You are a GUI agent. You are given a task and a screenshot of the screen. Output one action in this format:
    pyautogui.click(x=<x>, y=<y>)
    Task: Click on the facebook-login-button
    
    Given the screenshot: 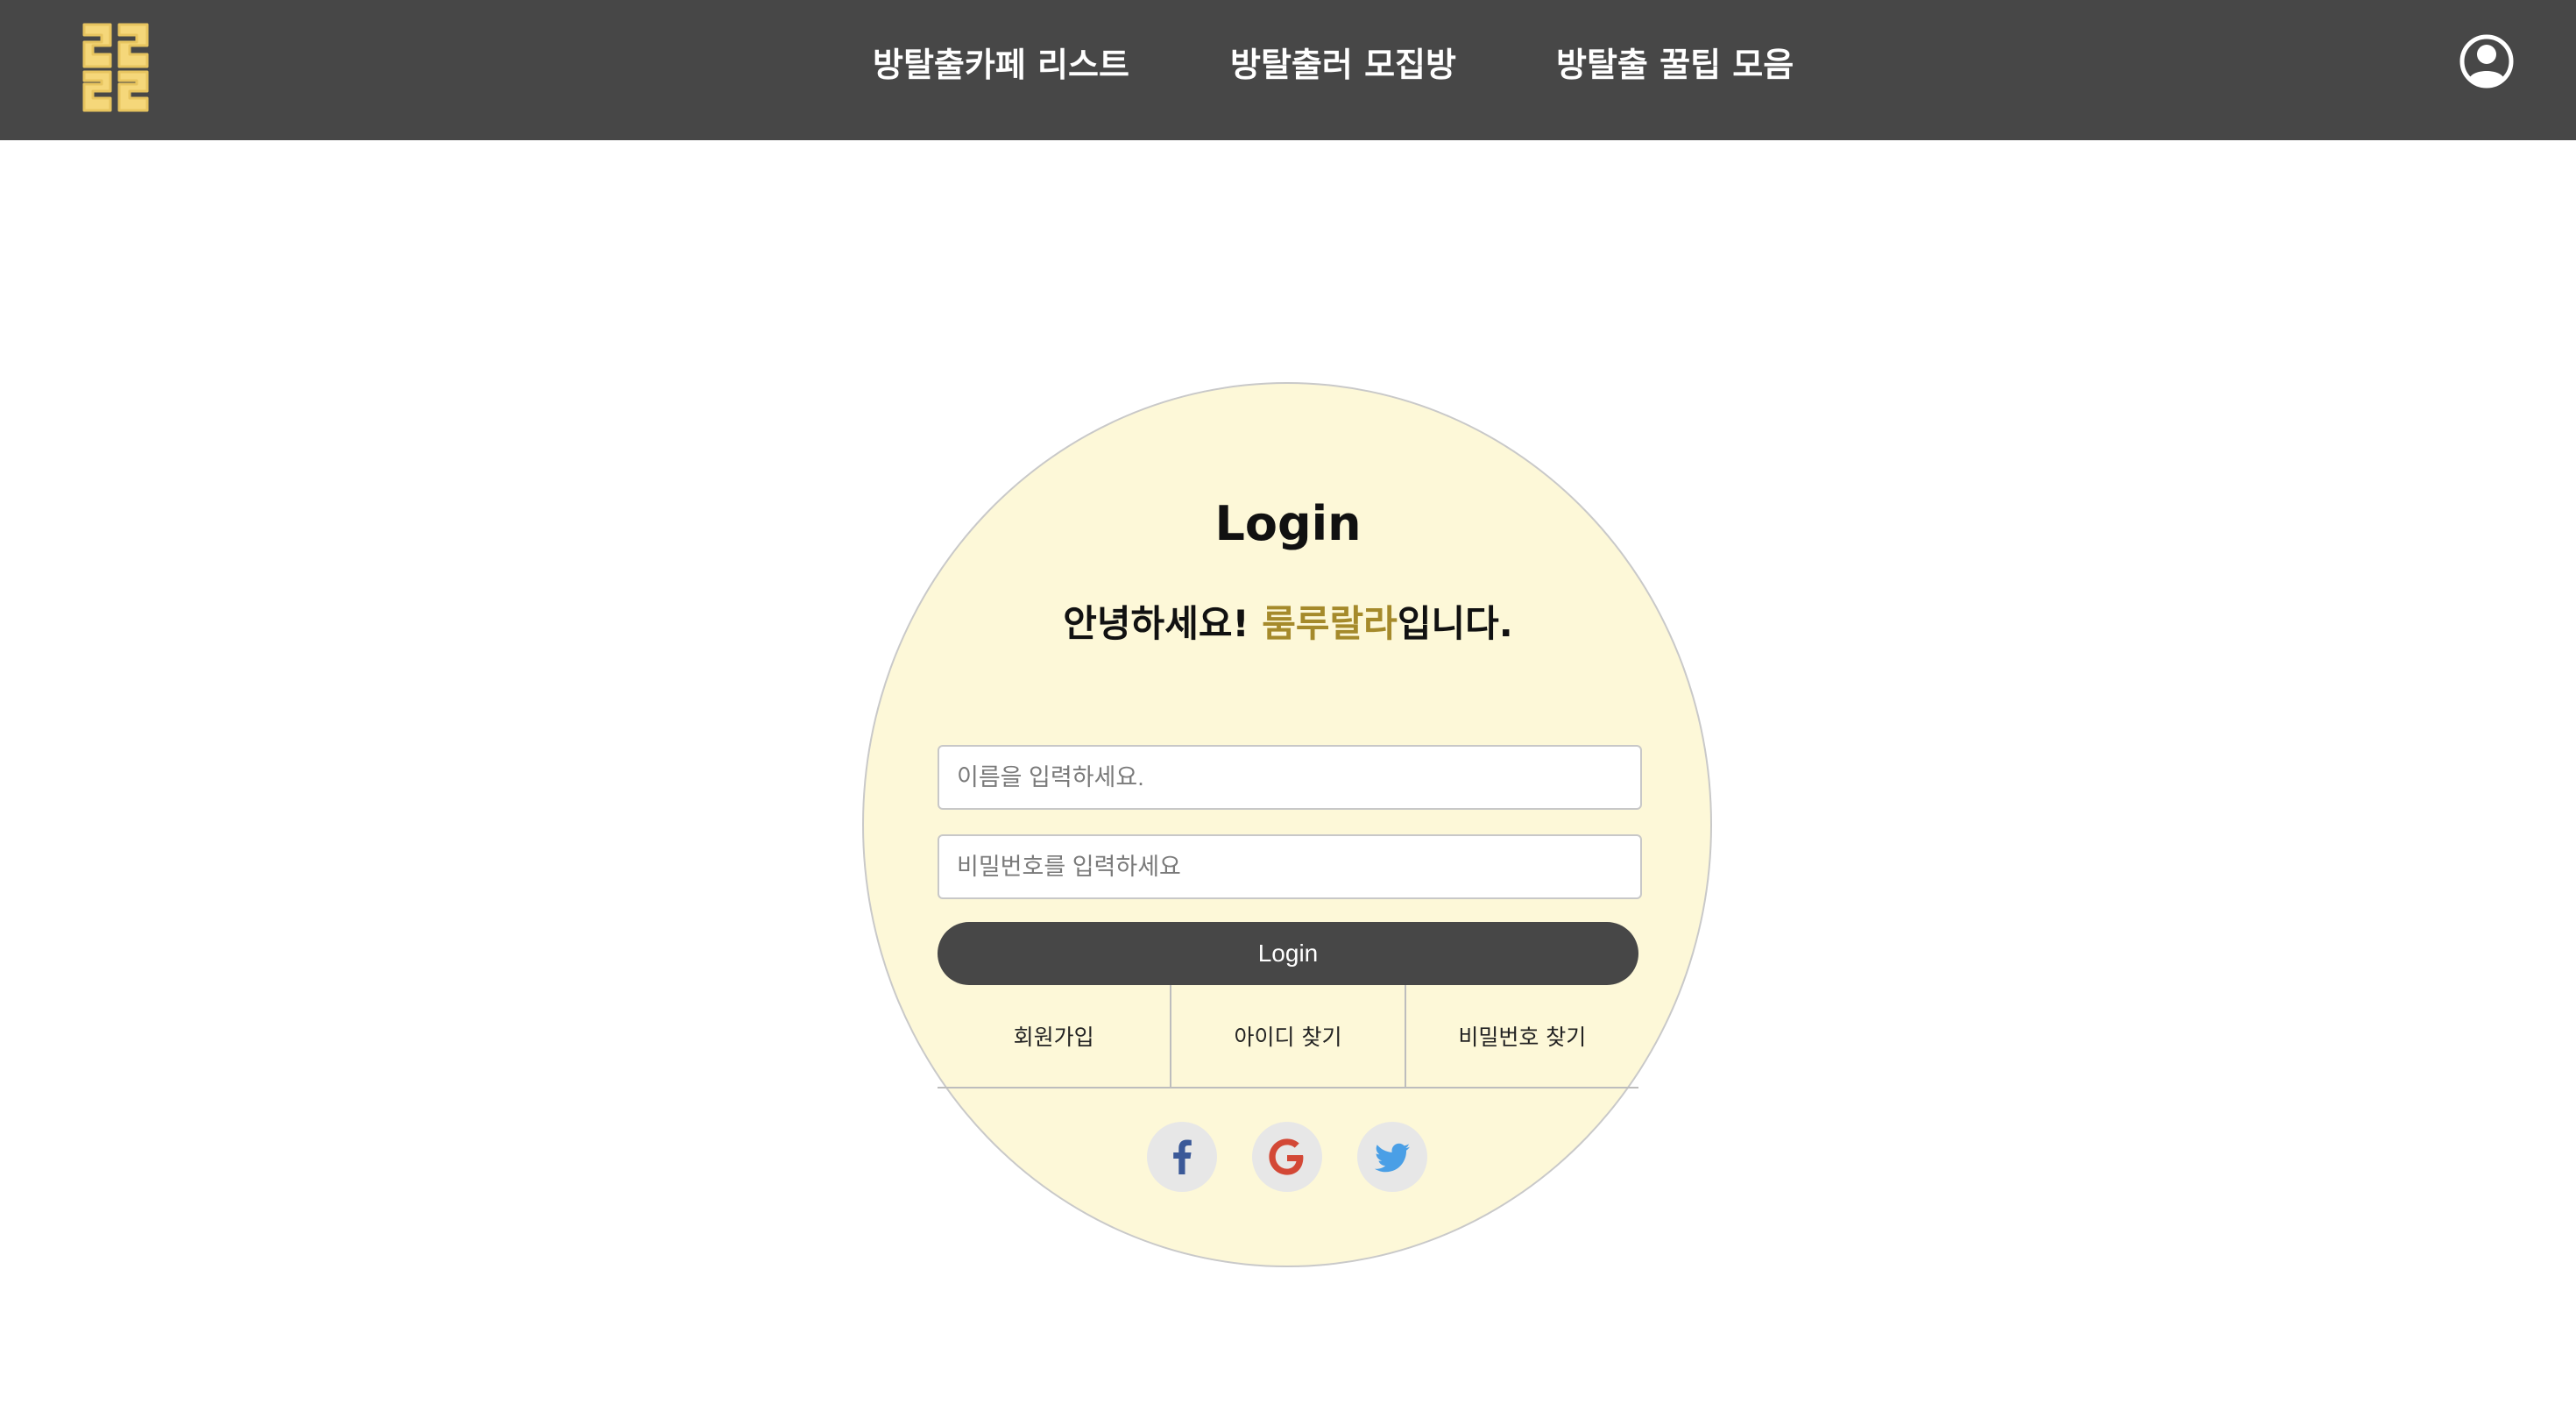 What is the action you would take?
    pyautogui.click(x=1182, y=1157)
    